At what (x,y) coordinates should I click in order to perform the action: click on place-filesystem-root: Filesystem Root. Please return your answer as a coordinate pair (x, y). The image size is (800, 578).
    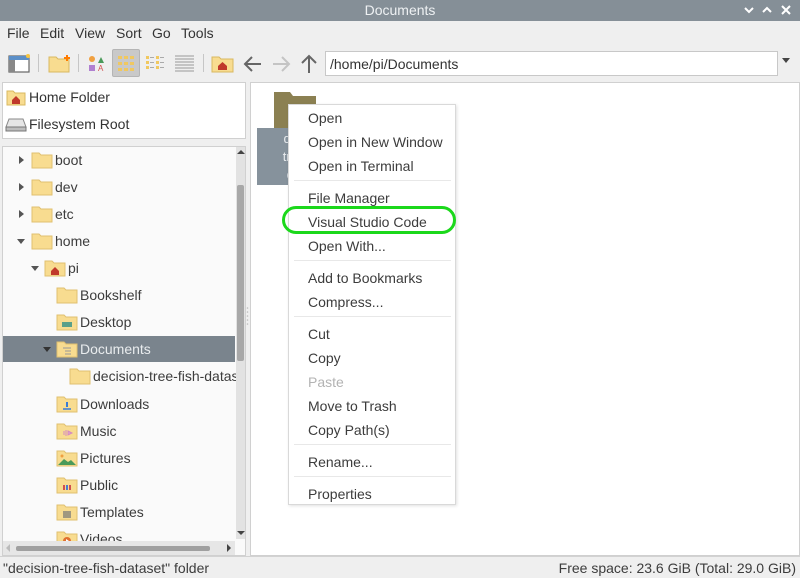
    Looking at the image, I should click on (124, 124).